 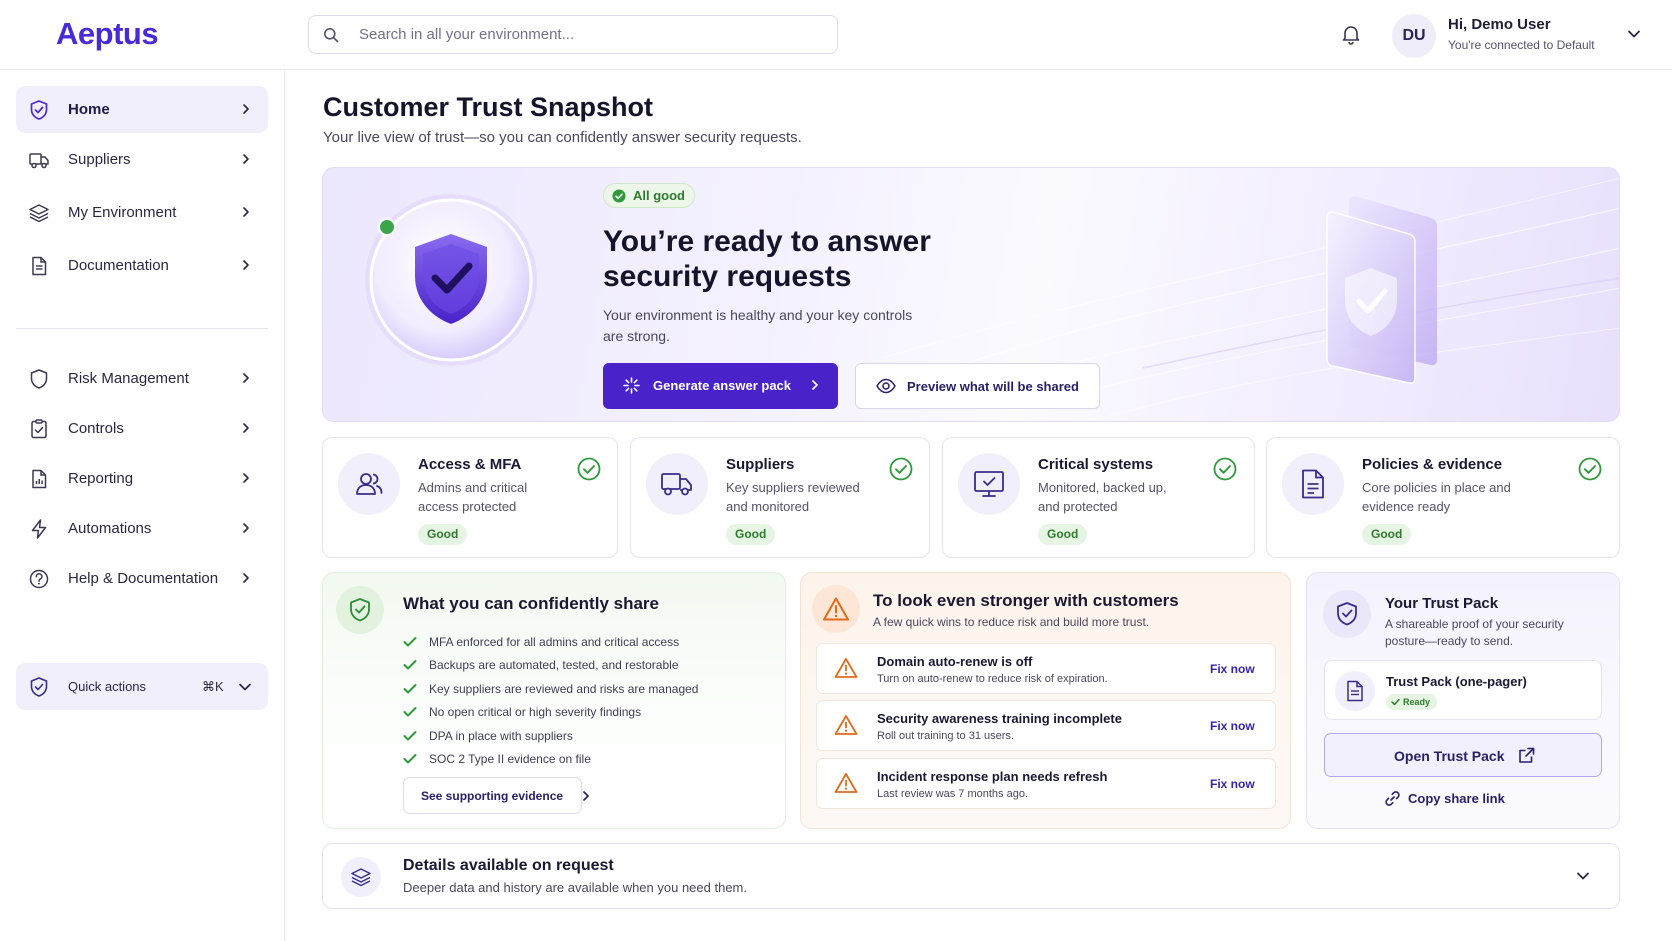 I want to click on sidebar-item-my-environment: My Environment, so click(x=142, y=212).